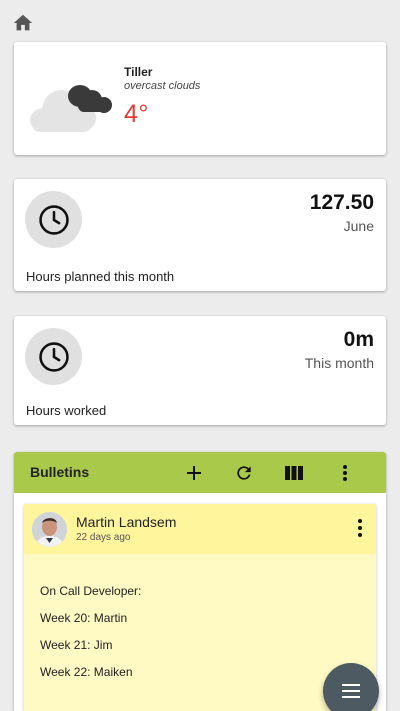  I want to click on bulletins-title: Bulletins, so click(60, 472).